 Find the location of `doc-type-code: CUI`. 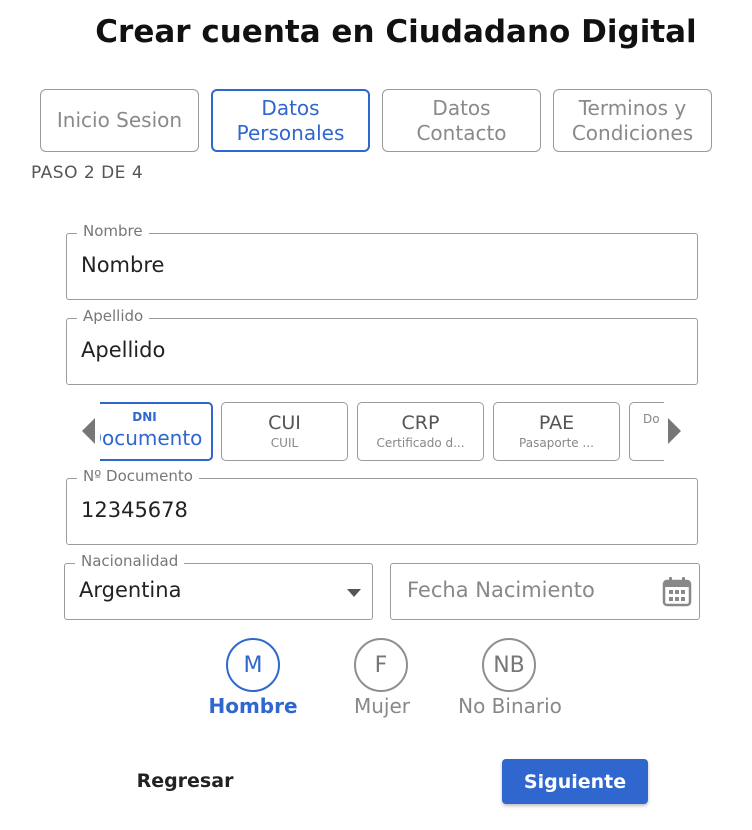

doc-type-code: CUI is located at coordinates (284, 423).